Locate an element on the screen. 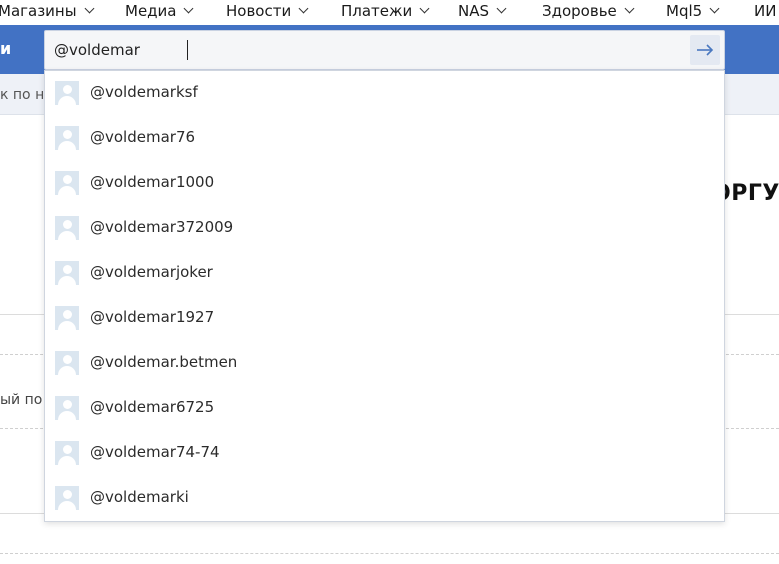 The height and width of the screenshot is (564, 779). suggestion-username: @voldemar1000 is located at coordinates (152, 182).